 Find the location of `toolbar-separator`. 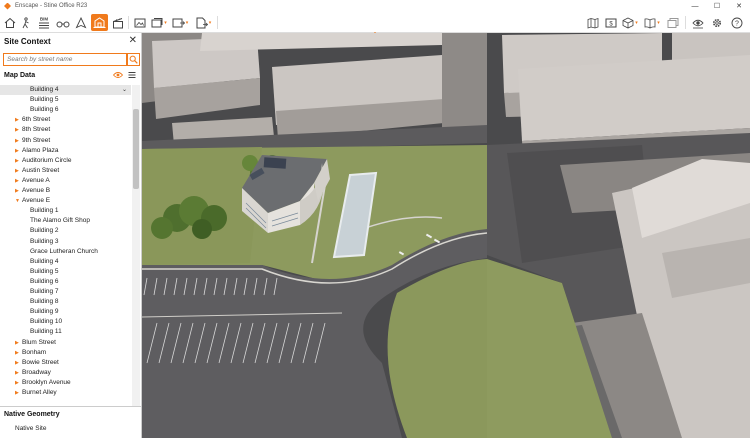

toolbar-separator is located at coordinates (685, 22).